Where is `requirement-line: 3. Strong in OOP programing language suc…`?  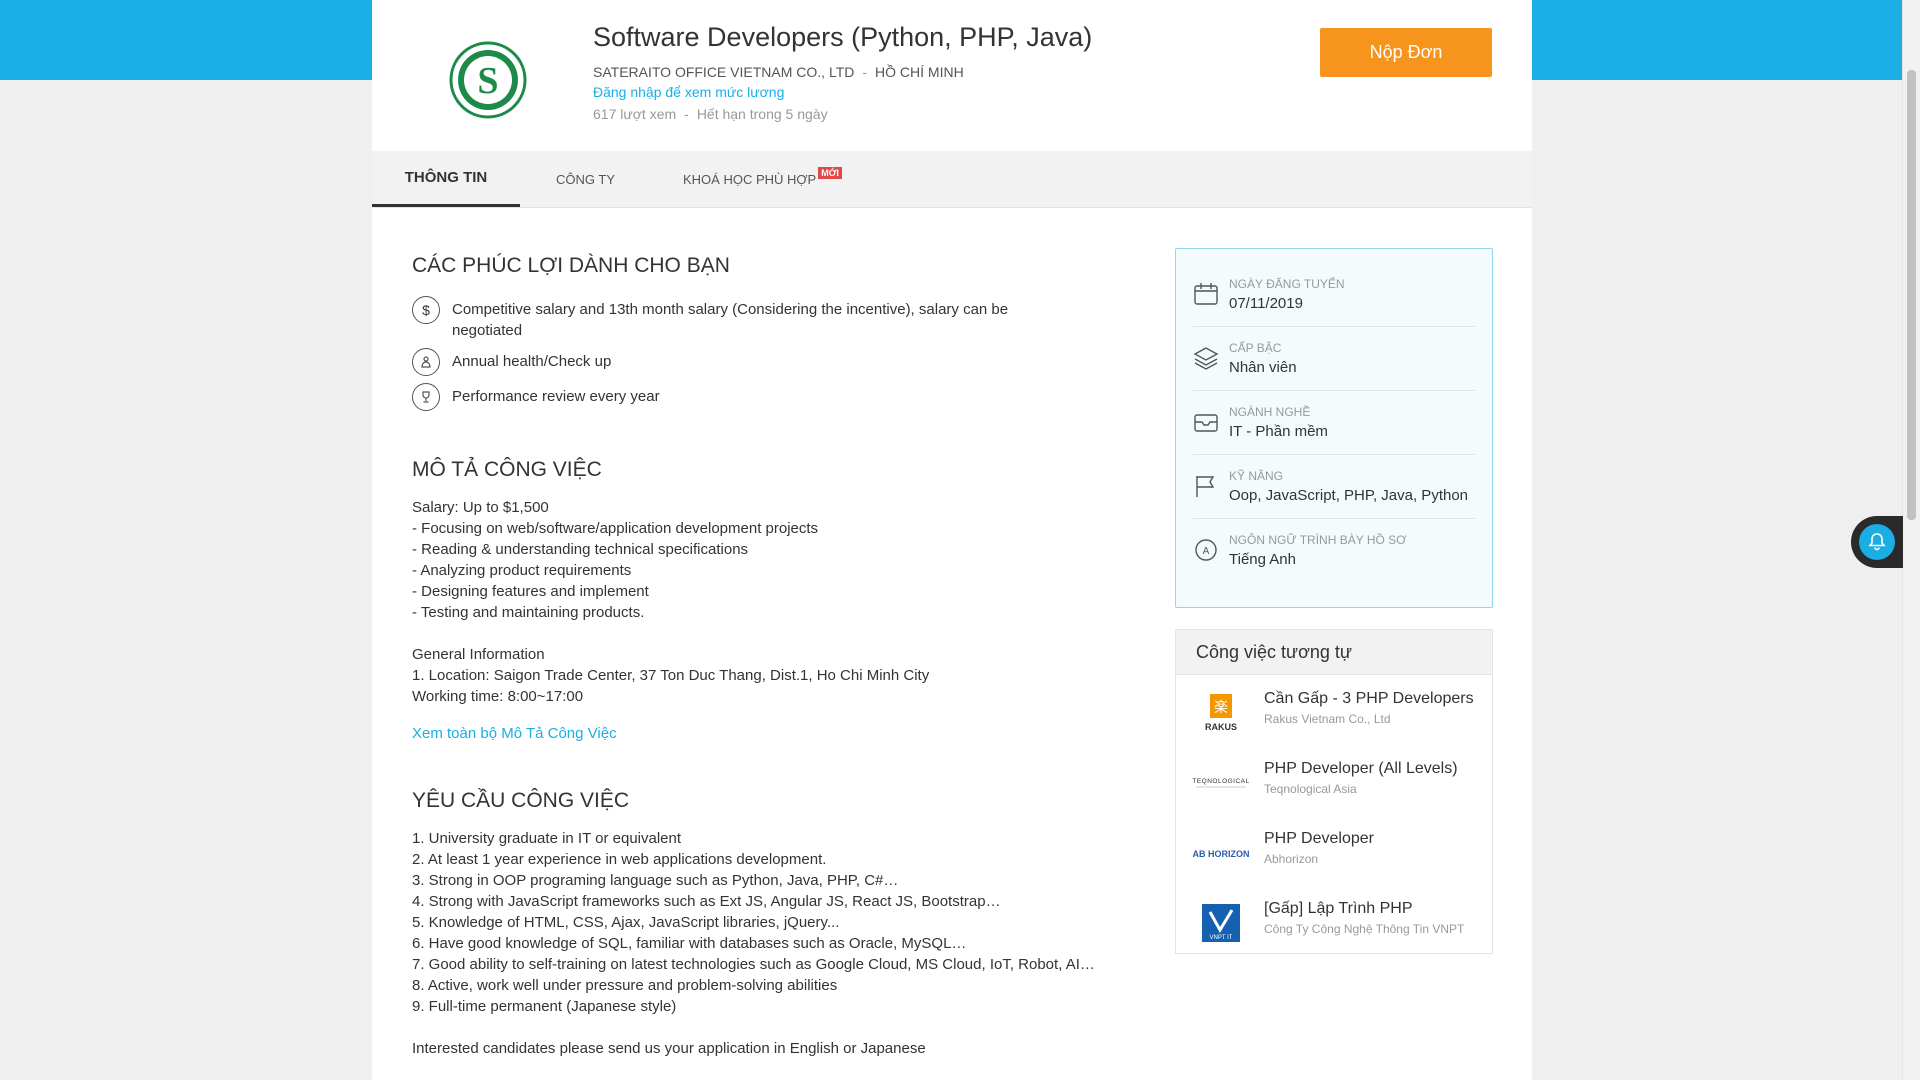
requirement-line: 3. Strong in OOP programing language suc… is located at coordinates (655, 880).